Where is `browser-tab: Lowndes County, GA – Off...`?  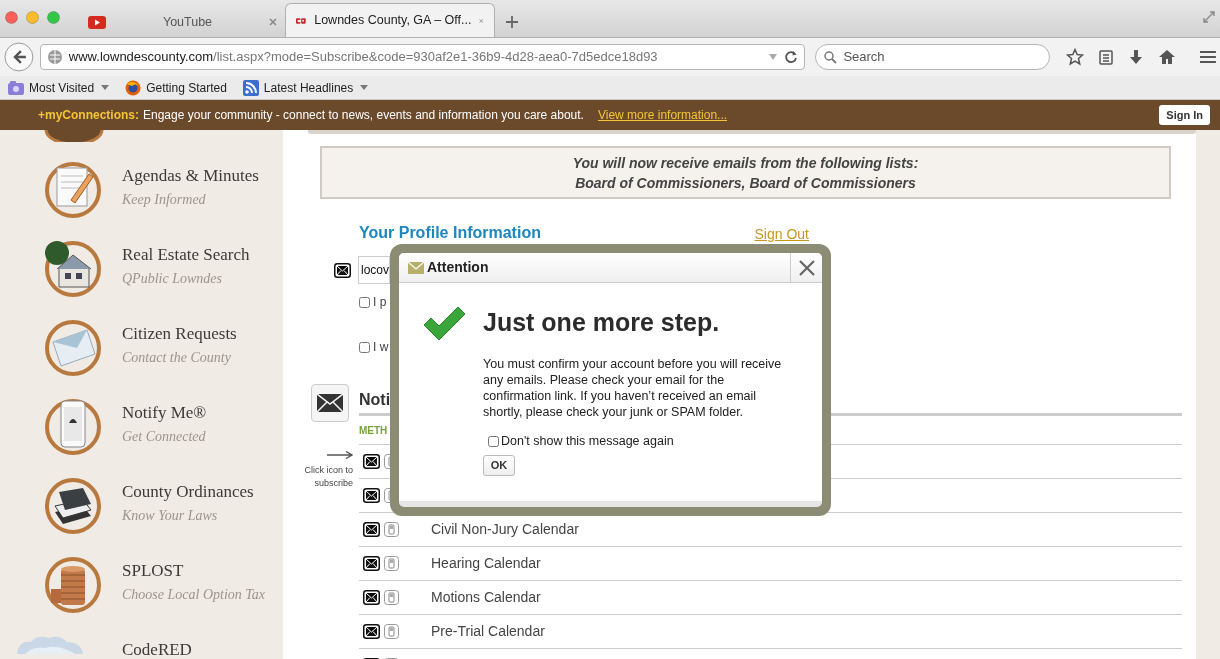 browser-tab: Lowndes County, GA – Off... is located at coordinates (390, 20).